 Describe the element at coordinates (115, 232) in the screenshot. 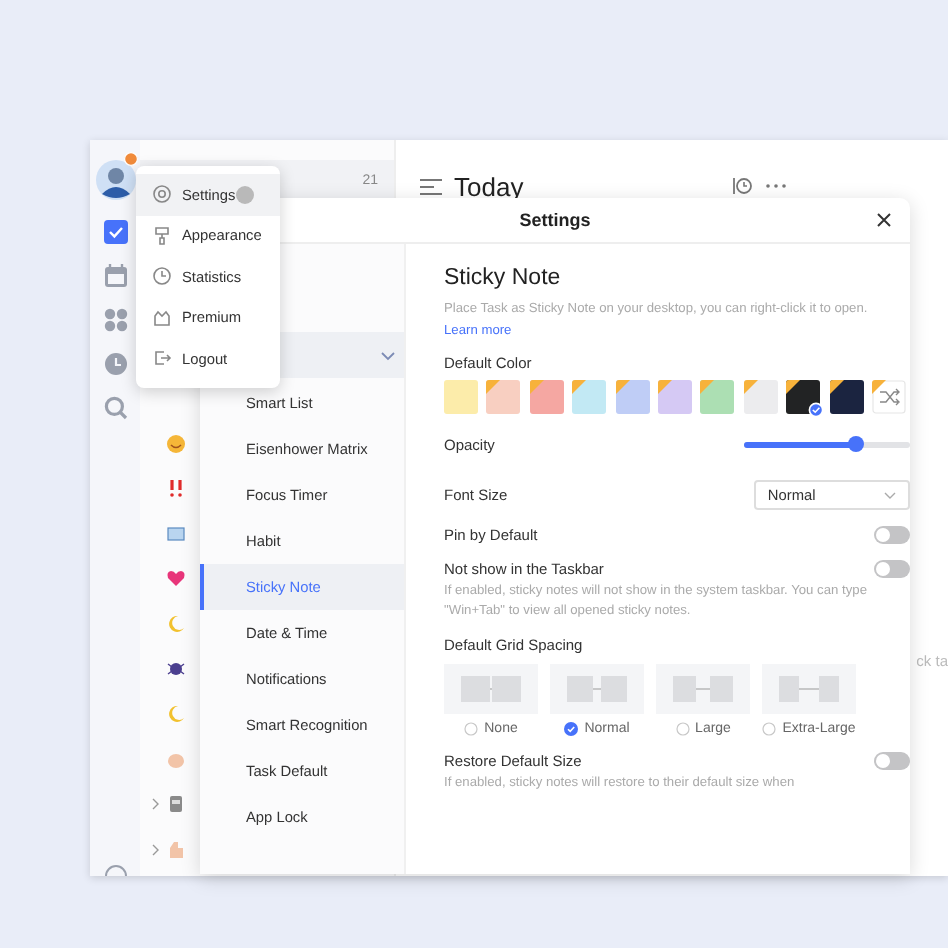

I see `checkbox-icon` at that location.